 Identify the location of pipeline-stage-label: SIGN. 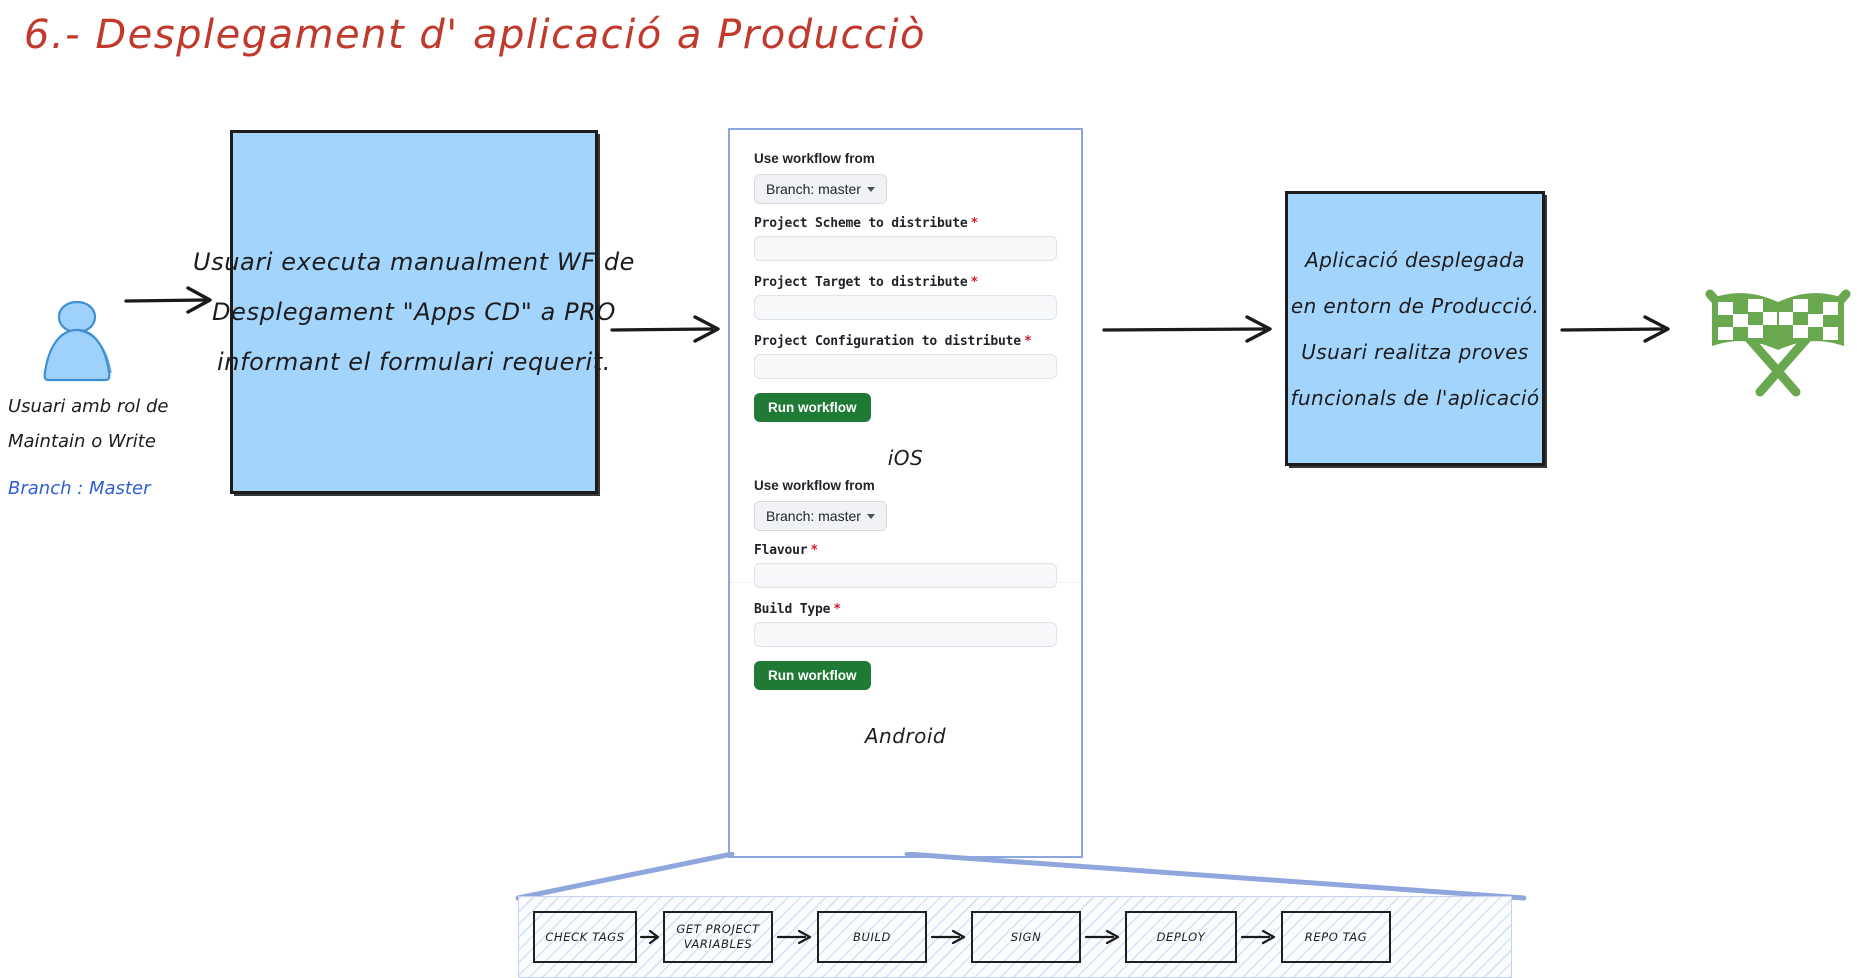
(1026, 936).